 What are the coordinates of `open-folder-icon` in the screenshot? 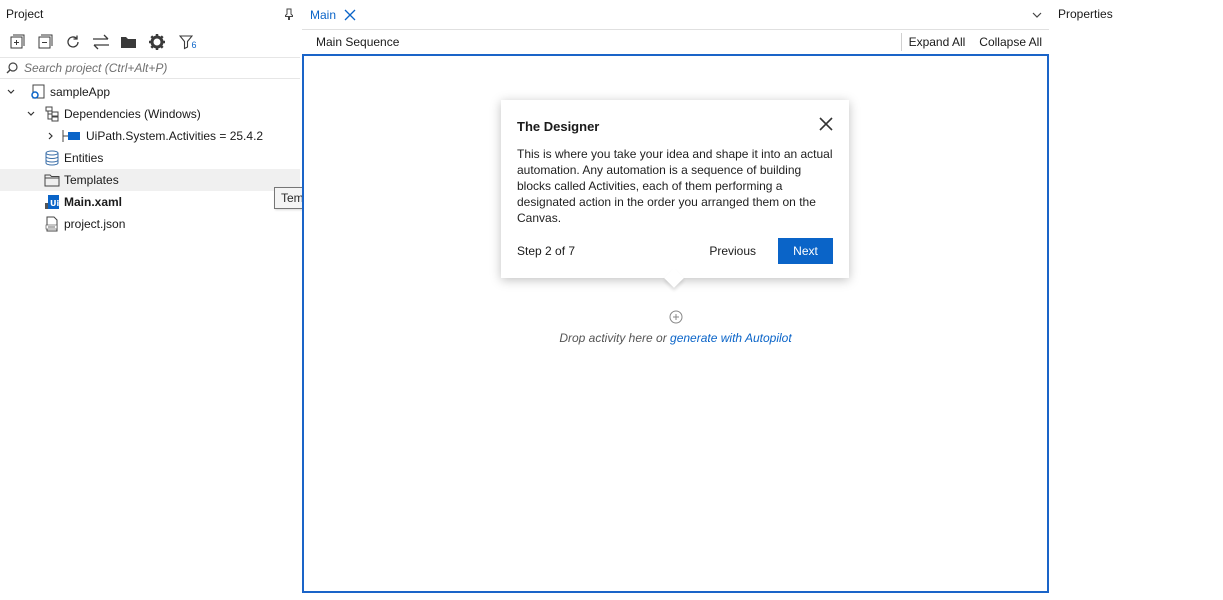 It's located at (129, 42).